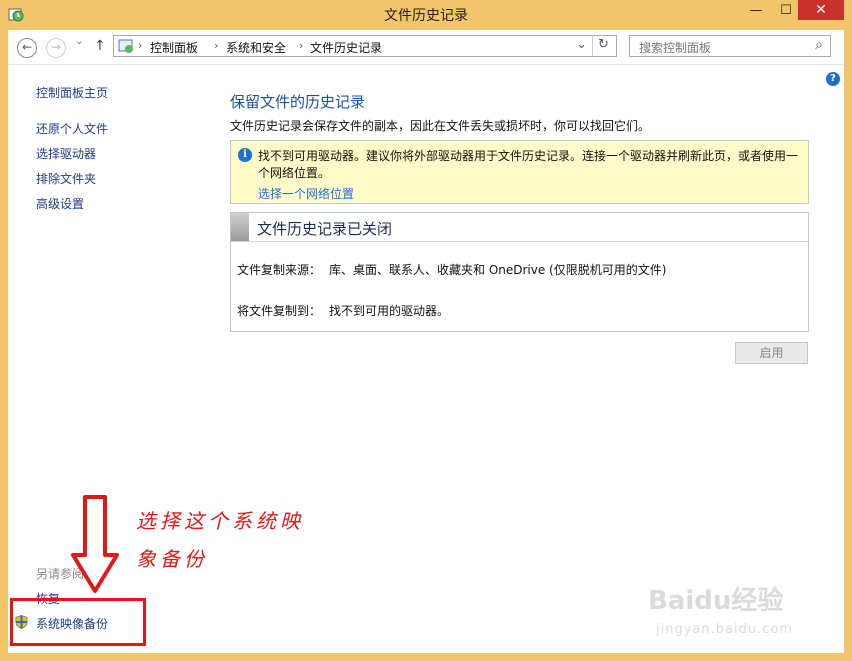 The width and height of the screenshot is (852, 661). I want to click on breadcrumb-file-history: 文件历史记录, so click(346, 47).